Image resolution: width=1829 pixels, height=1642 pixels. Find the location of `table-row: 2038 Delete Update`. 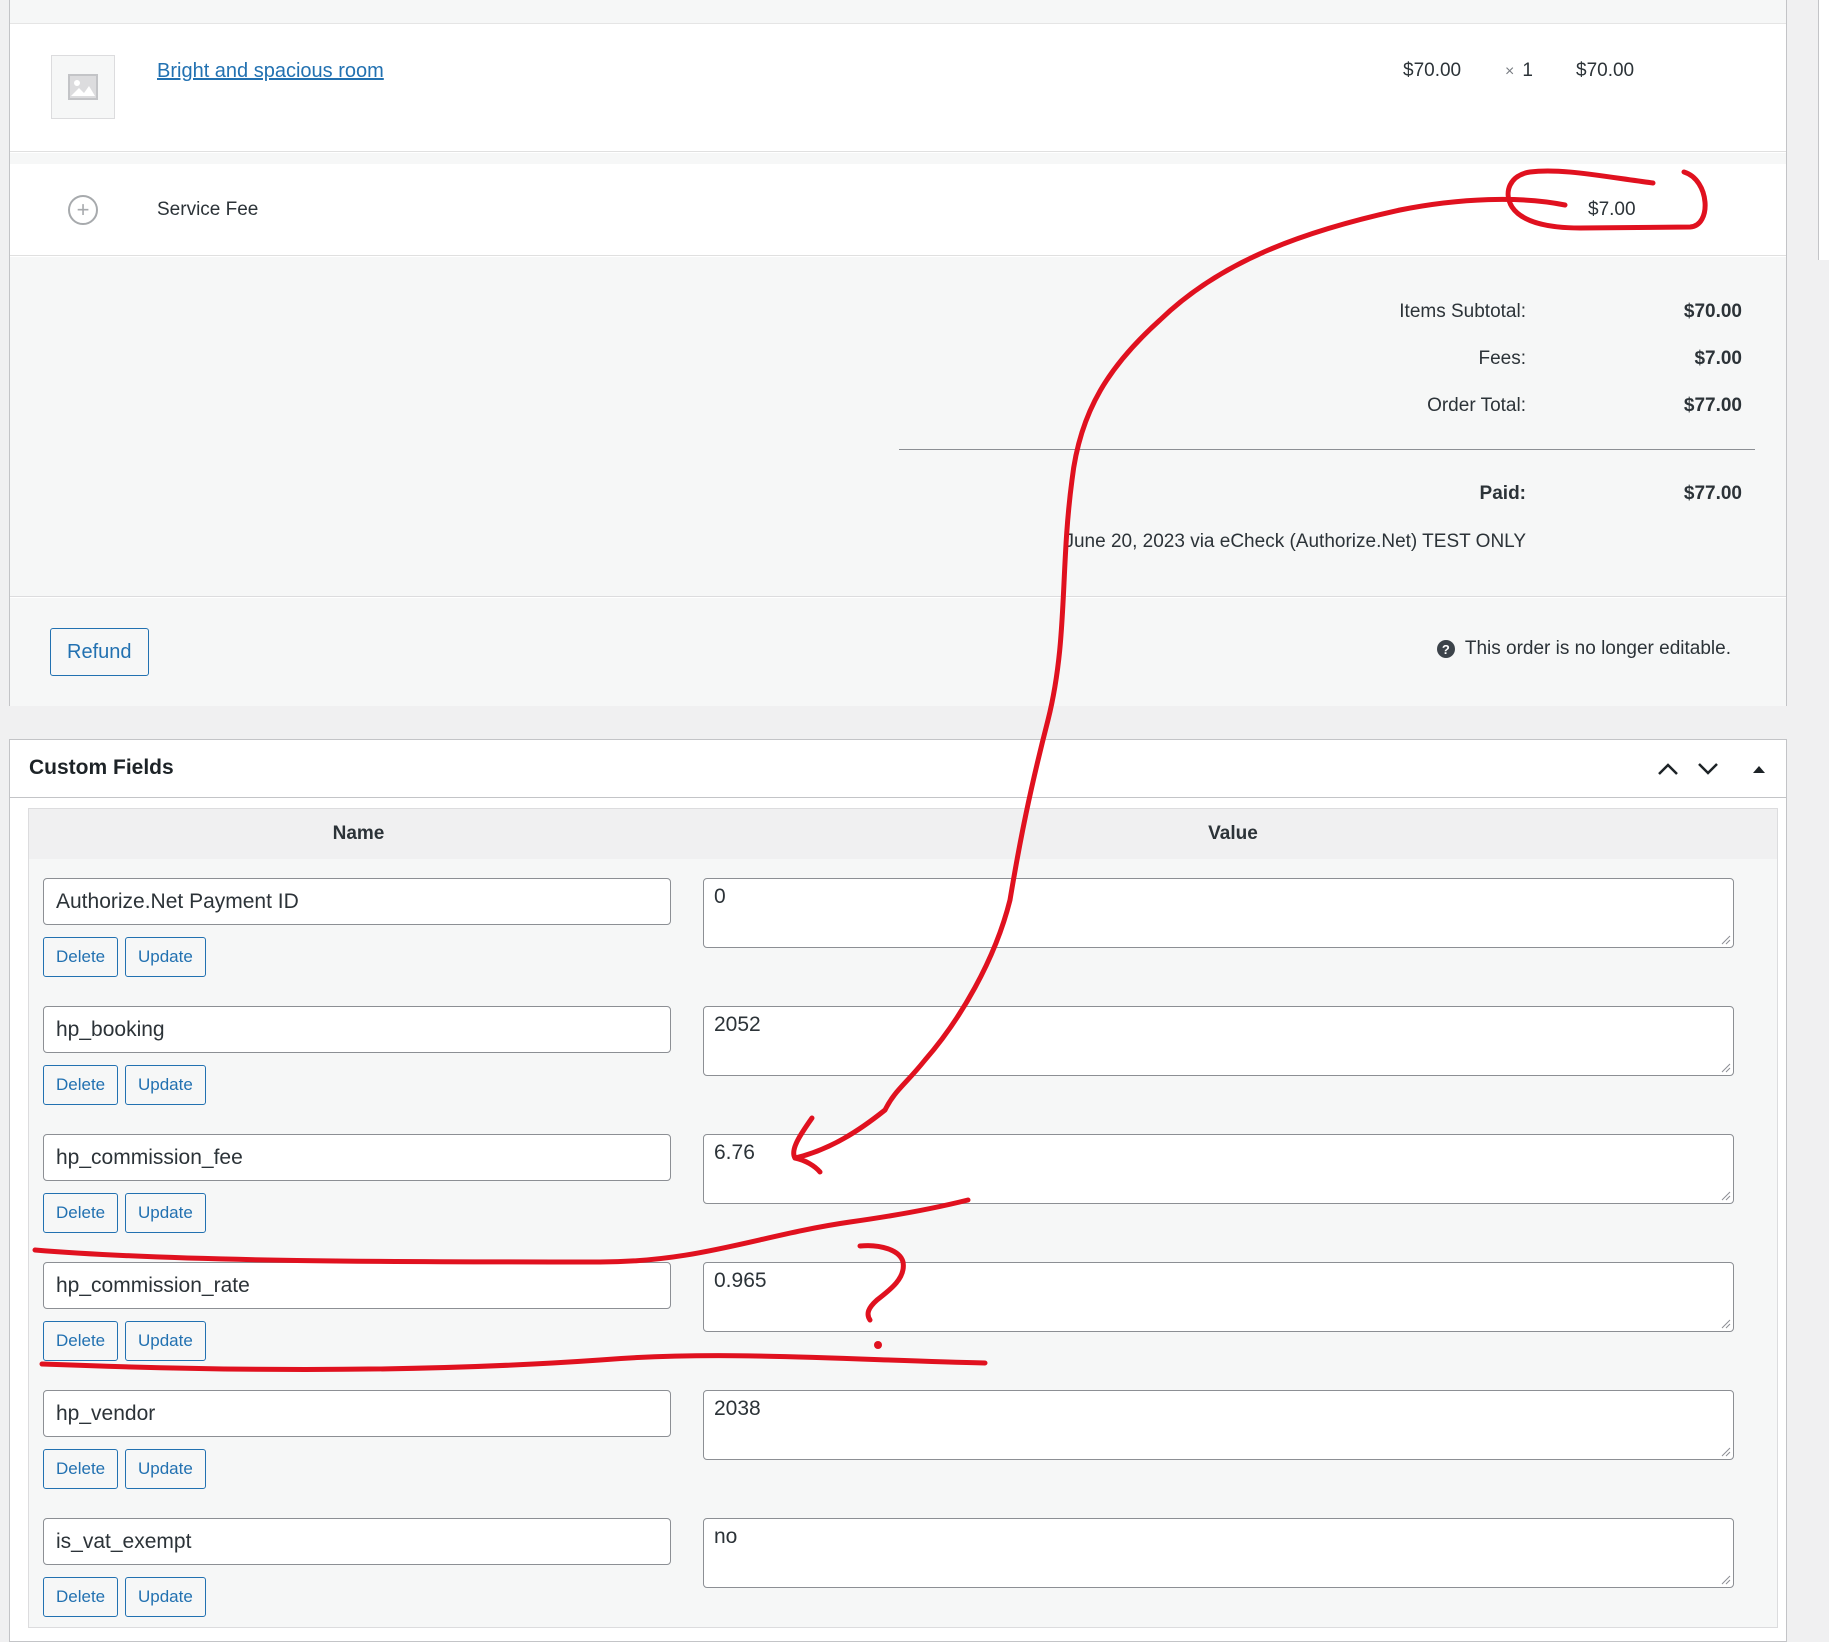

table-row: 2038 Delete Update is located at coordinates (903, 1442).